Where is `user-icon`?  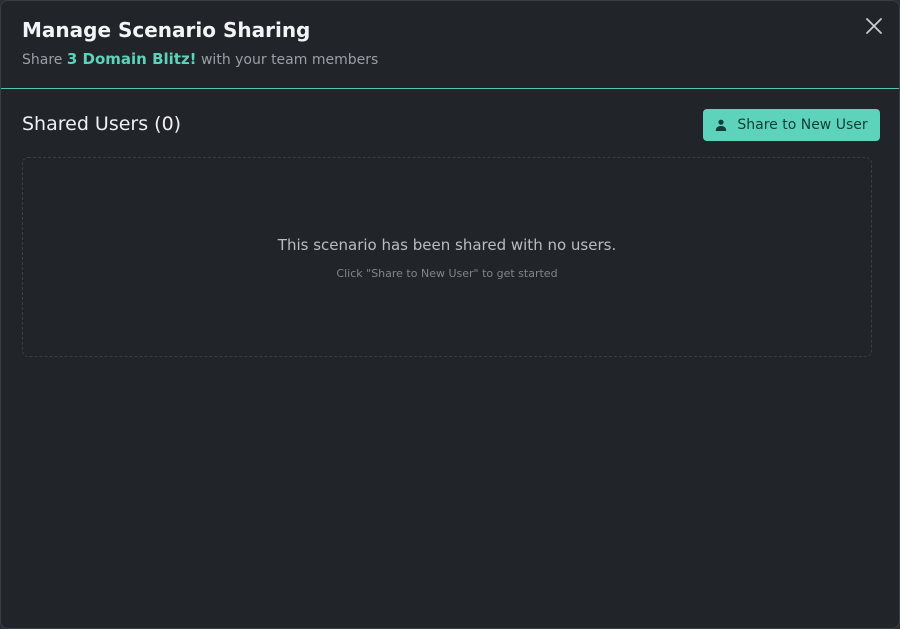
user-icon is located at coordinates (721, 125).